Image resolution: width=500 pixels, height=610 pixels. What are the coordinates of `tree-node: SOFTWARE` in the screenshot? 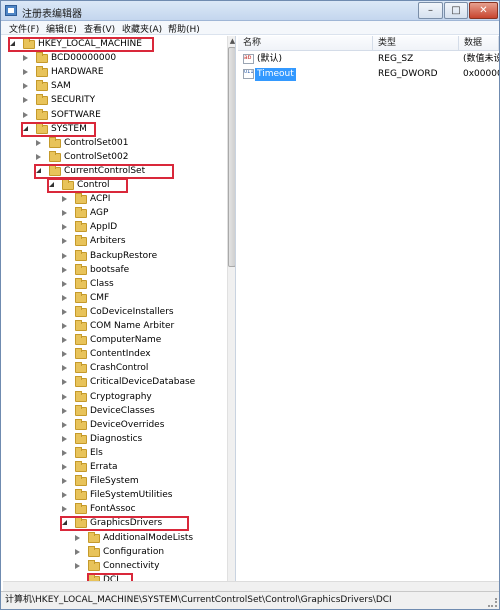 It's located at (114, 115).